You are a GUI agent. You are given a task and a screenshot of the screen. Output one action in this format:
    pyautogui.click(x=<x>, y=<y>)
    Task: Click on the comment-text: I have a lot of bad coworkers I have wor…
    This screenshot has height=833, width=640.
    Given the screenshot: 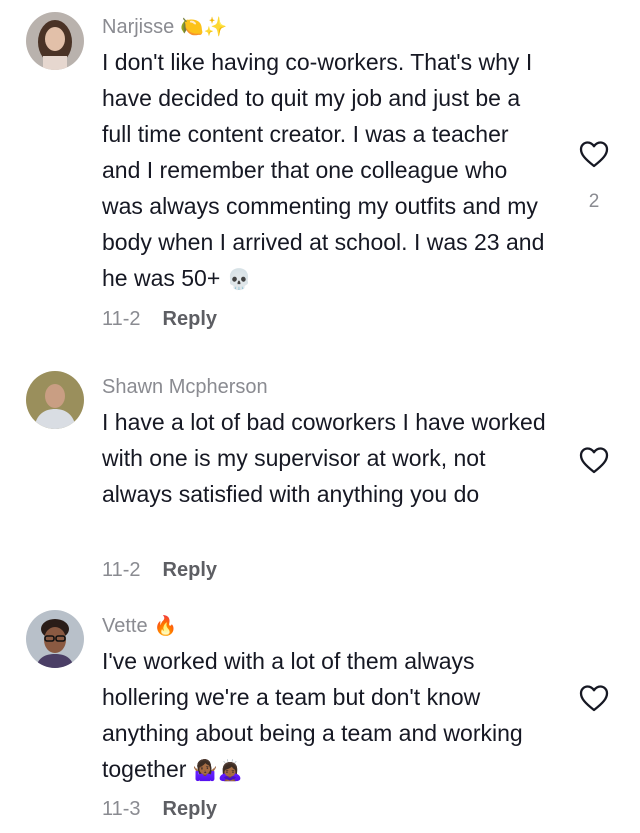 What is the action you would take?
    pyautogui.click(x=327, y=458)
    